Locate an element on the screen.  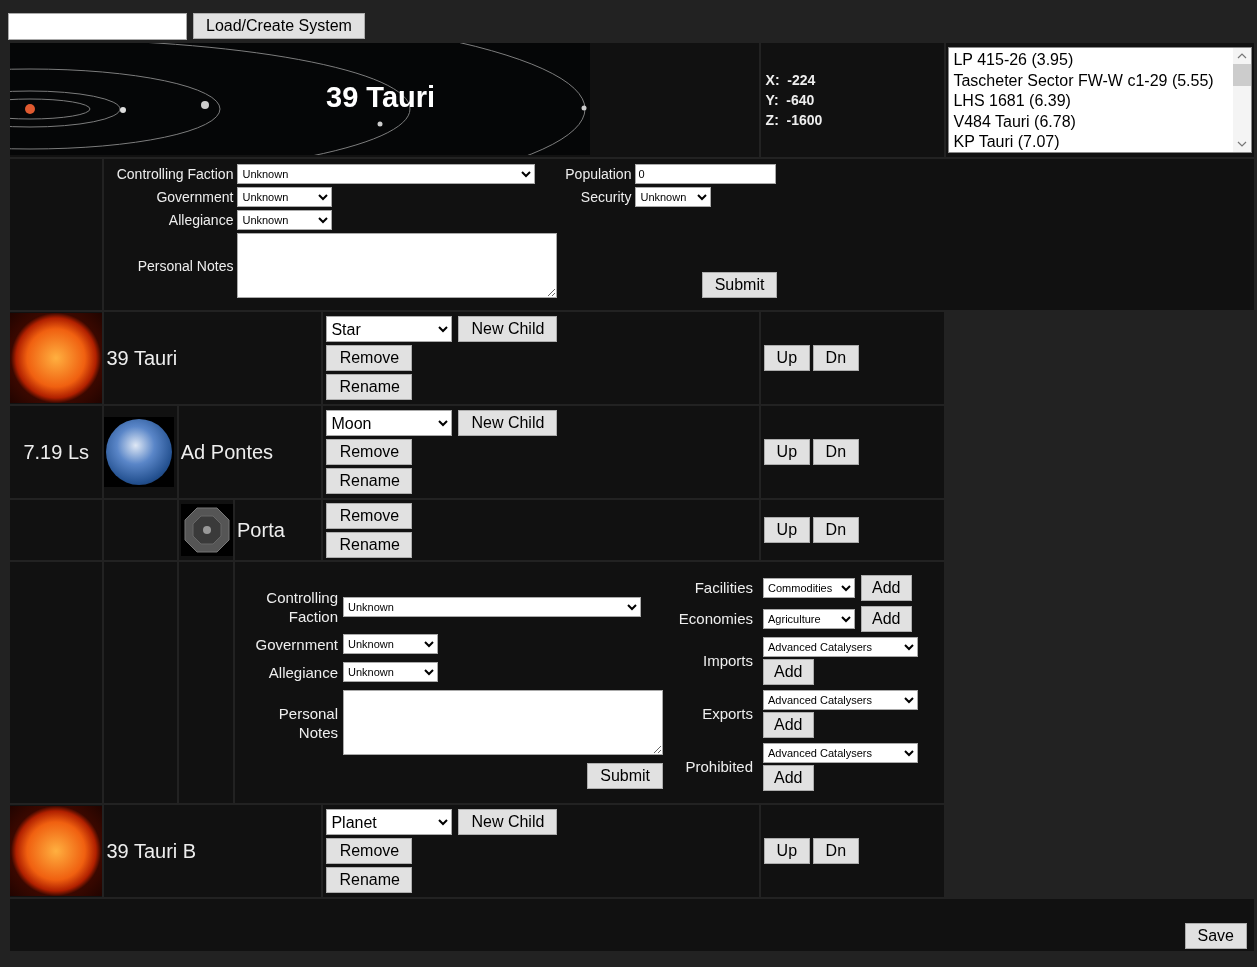
field-label: Population is located at coordinates (598, 174).